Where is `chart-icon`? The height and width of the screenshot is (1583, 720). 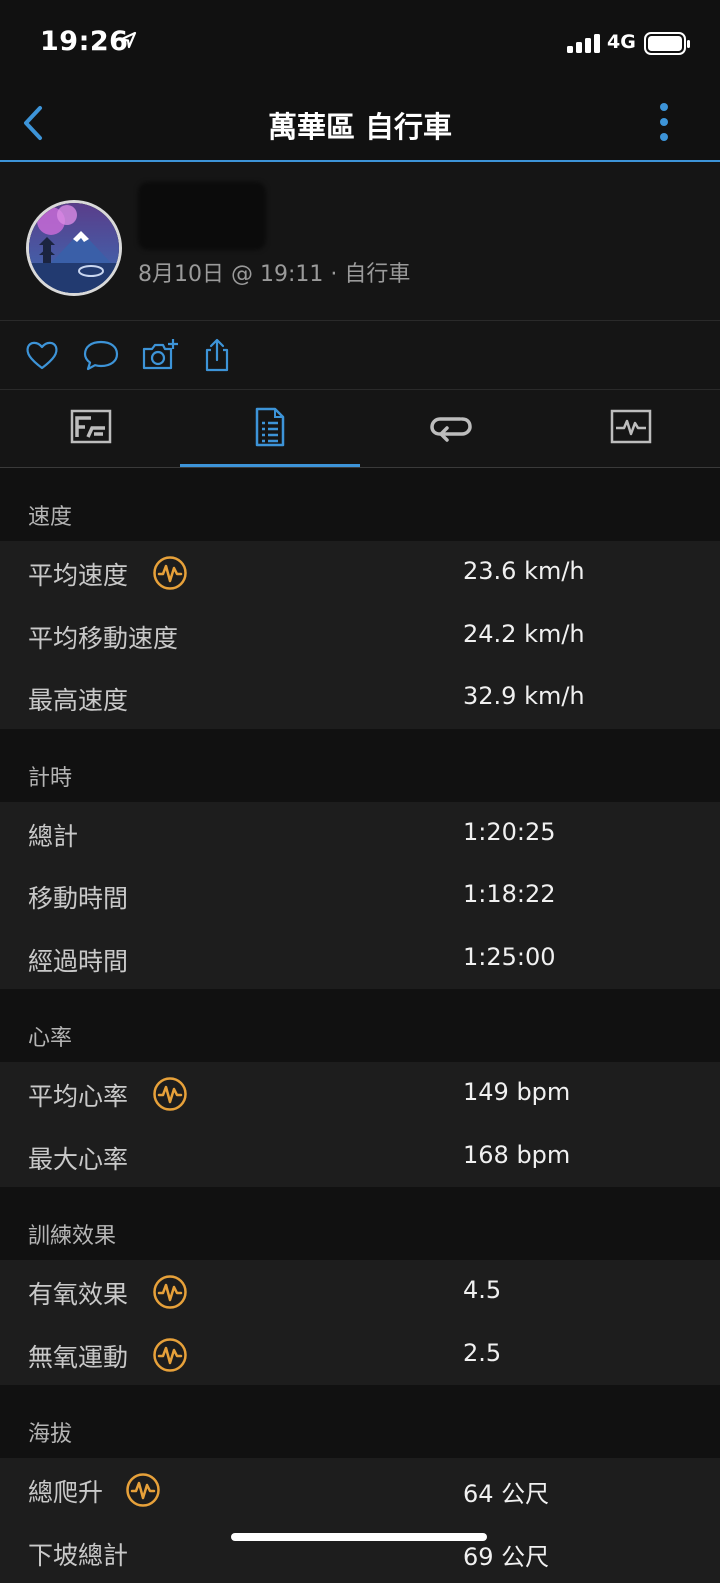
chart-icon is located at coordinates (631, 427).